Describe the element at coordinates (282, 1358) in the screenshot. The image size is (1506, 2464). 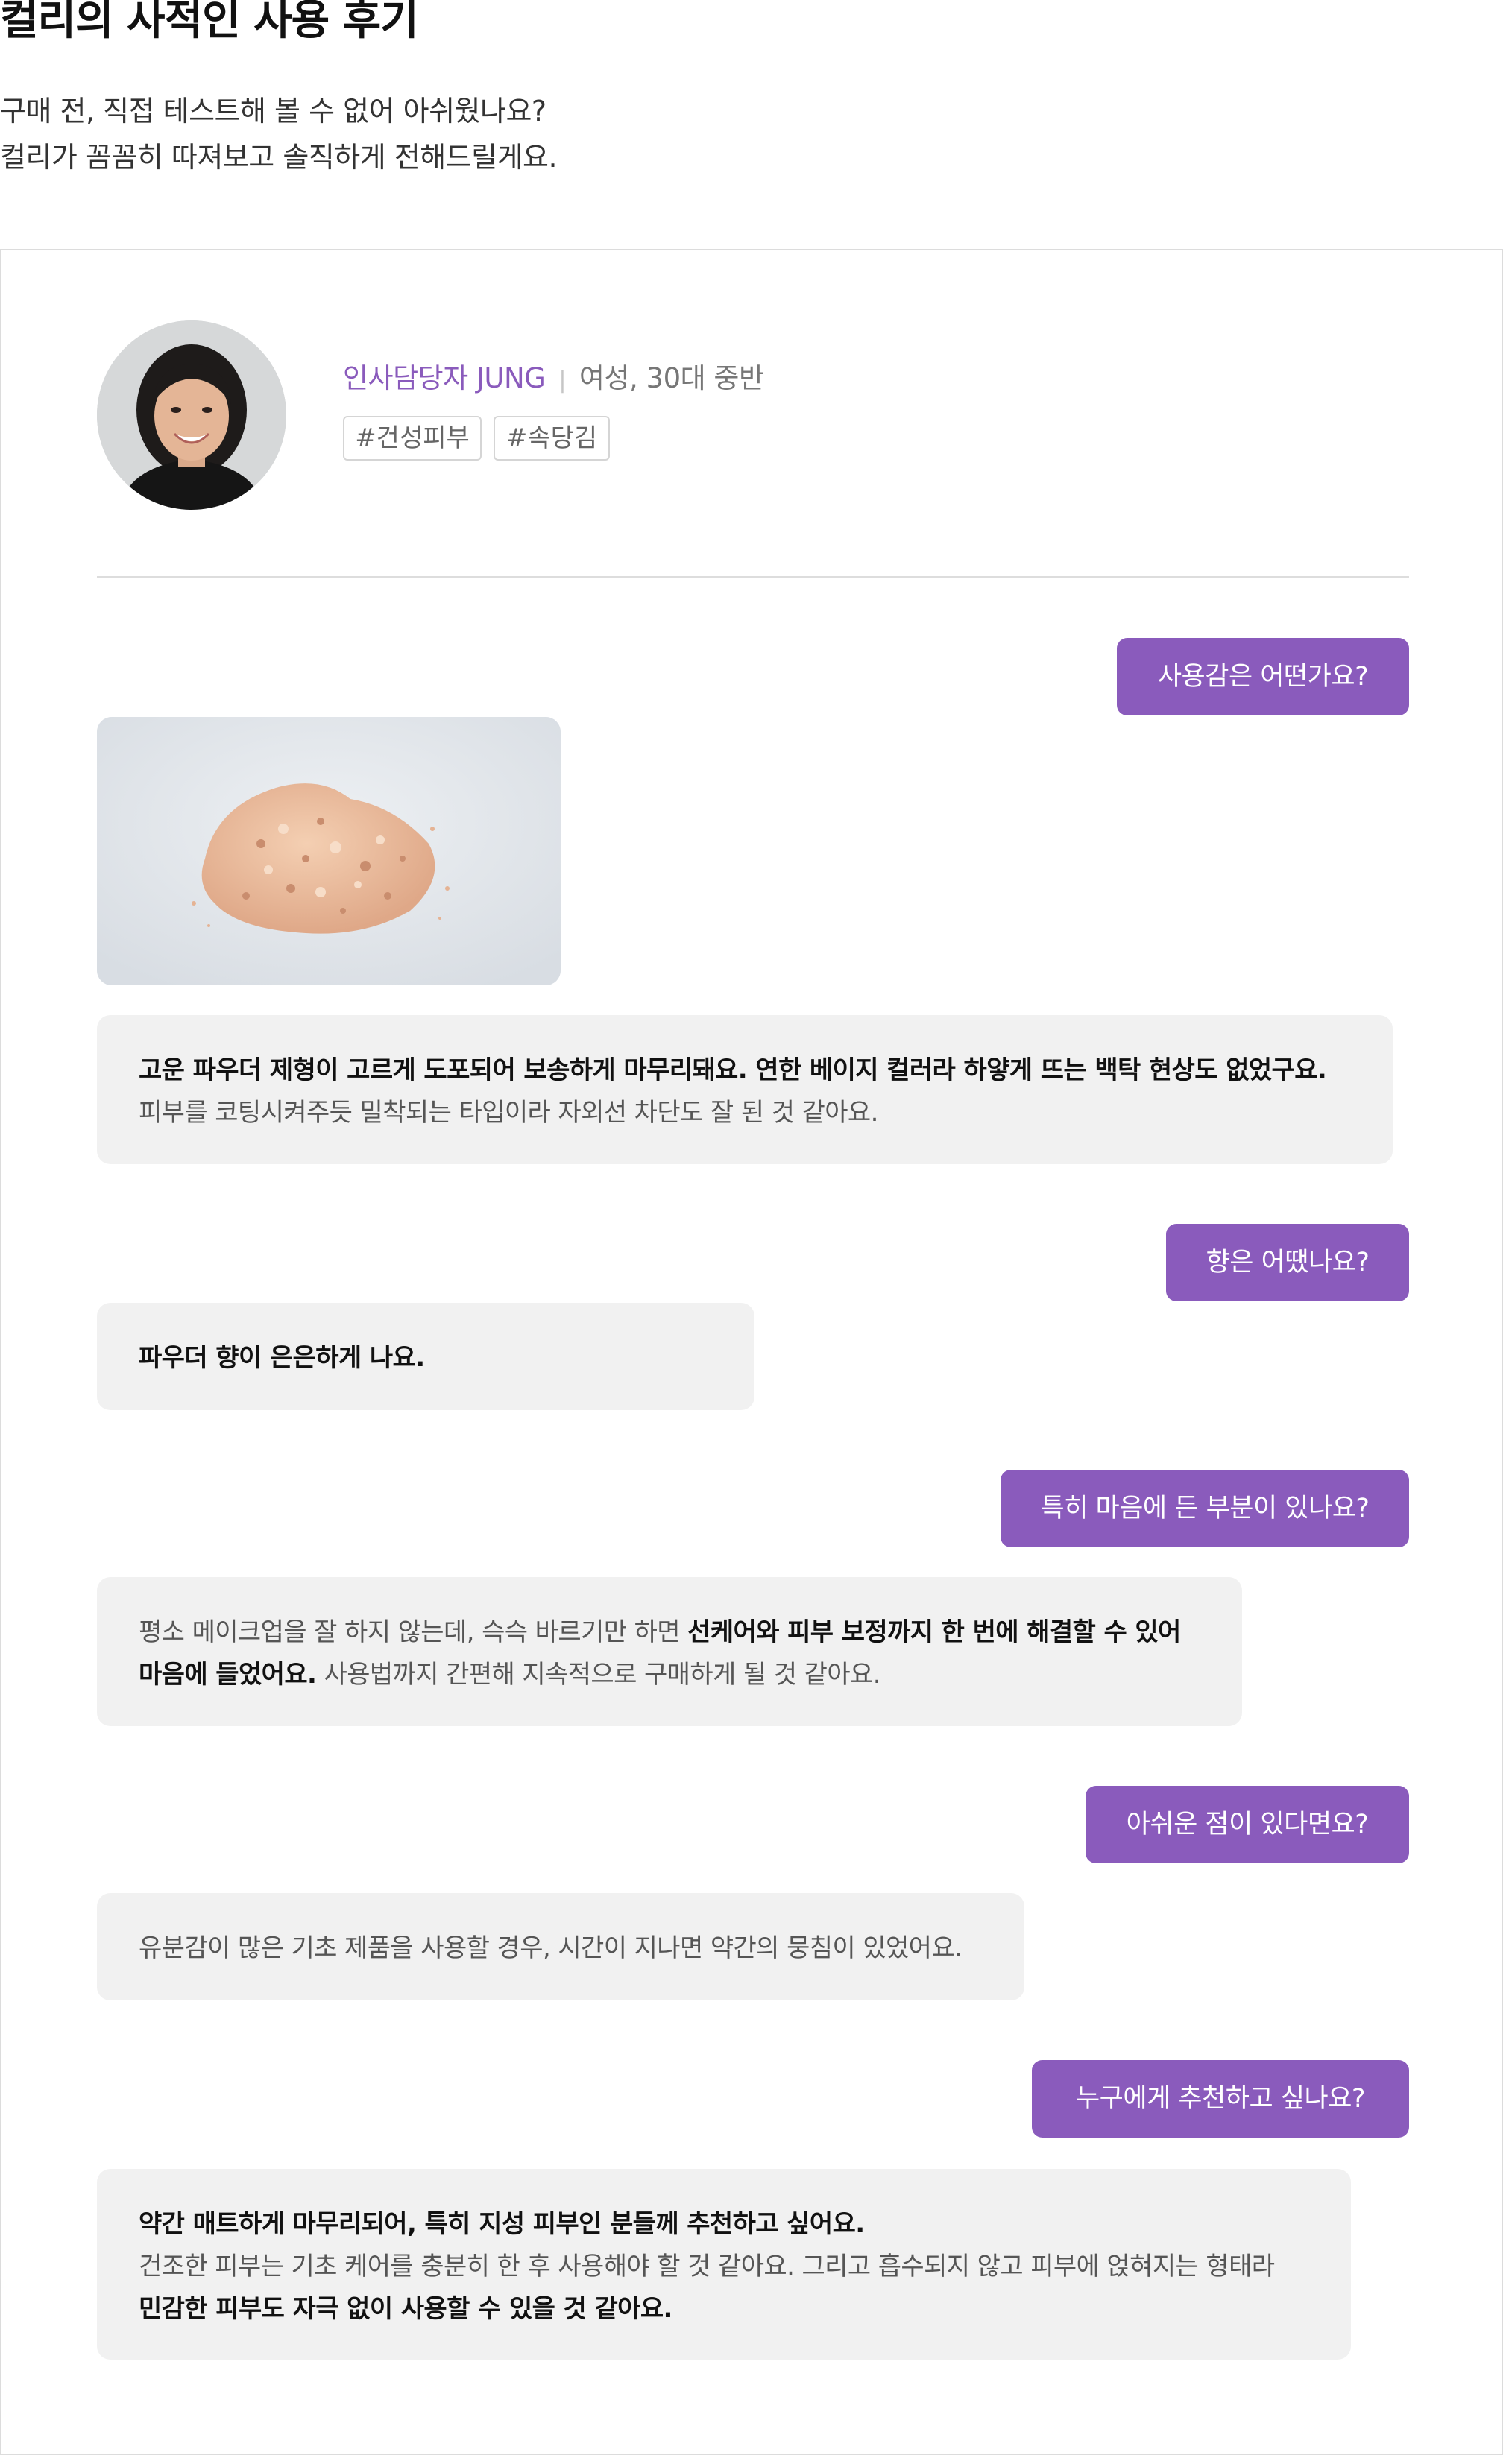
I see `answer-scent-line-1: 파우더 향이 은은하게 나요.` at that location.